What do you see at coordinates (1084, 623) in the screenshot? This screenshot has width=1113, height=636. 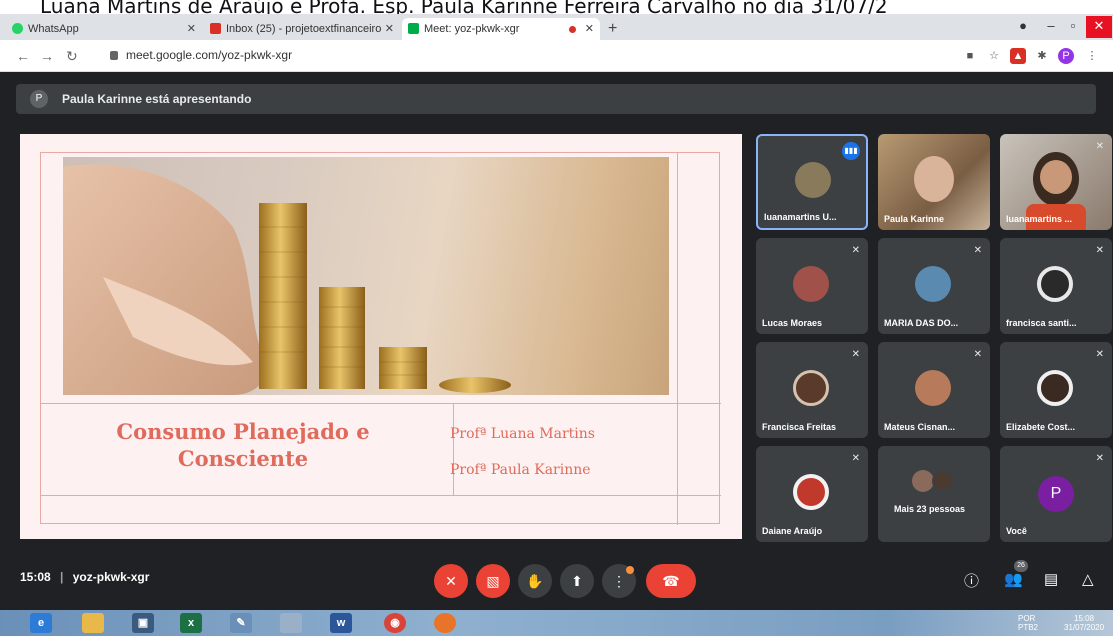 I see `system-clock: 15:08 31/07/2020` at bounding box center [1084, 623].